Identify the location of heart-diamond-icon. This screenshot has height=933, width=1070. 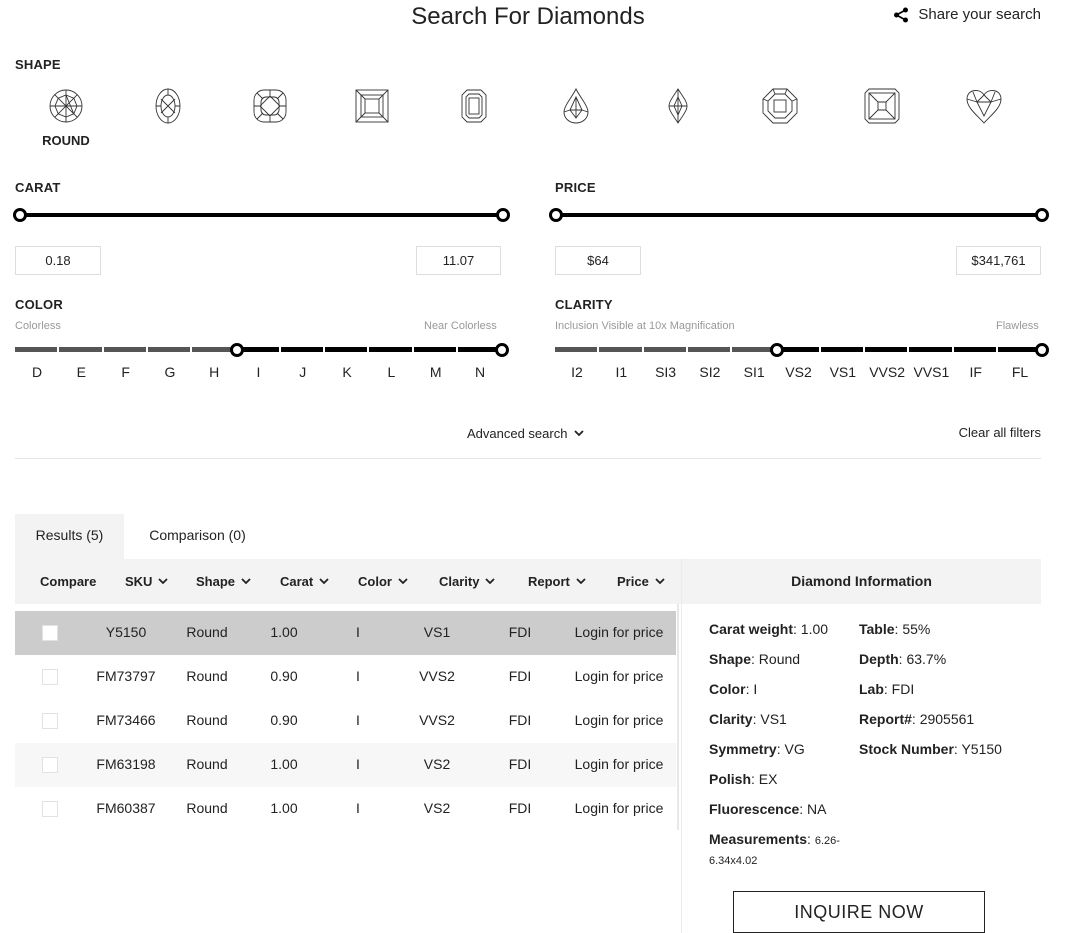
(984, 107).